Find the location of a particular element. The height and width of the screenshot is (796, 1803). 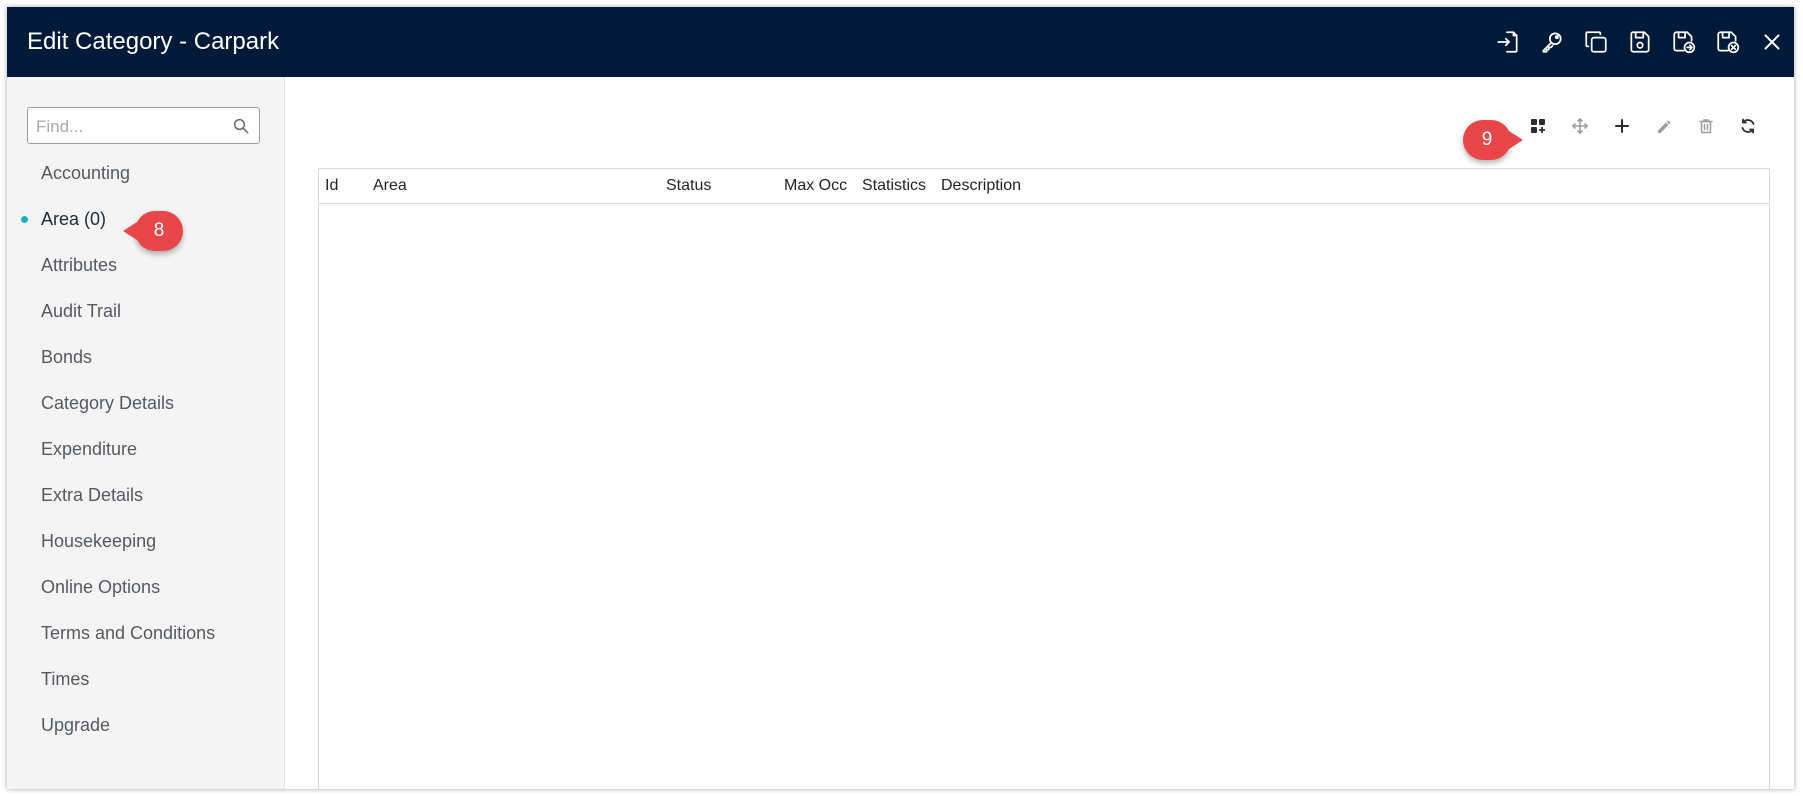

save-and-close-icon is located at coordinates (1728, 42).